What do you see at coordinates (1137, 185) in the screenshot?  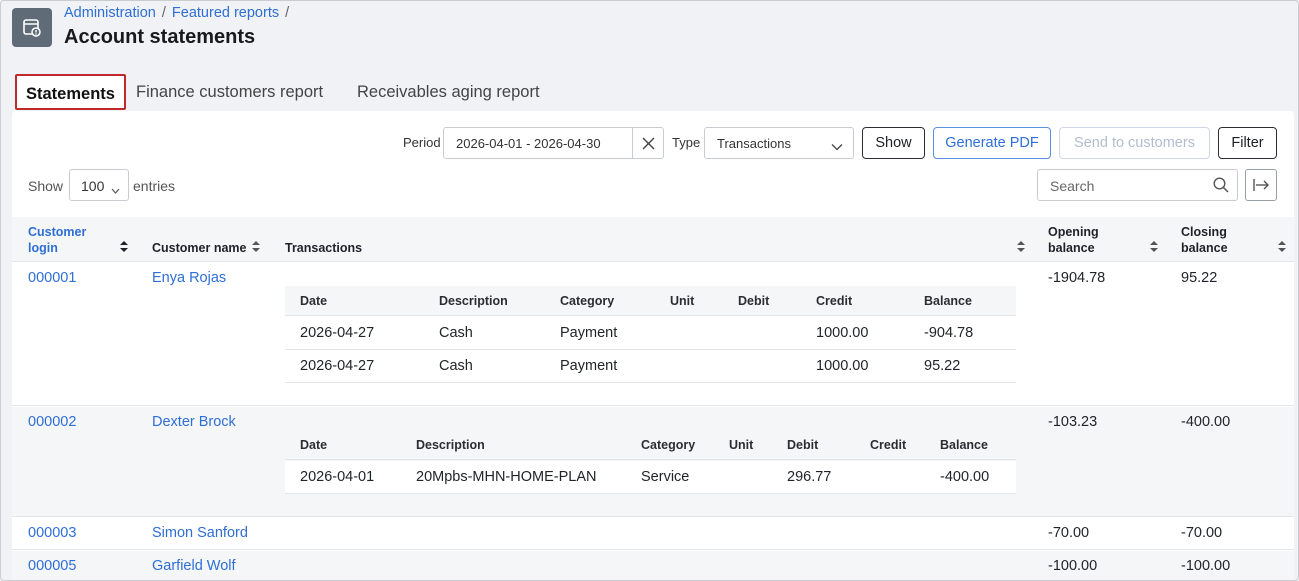 I see `search-input: Search` at bounding box center [1137, 185].